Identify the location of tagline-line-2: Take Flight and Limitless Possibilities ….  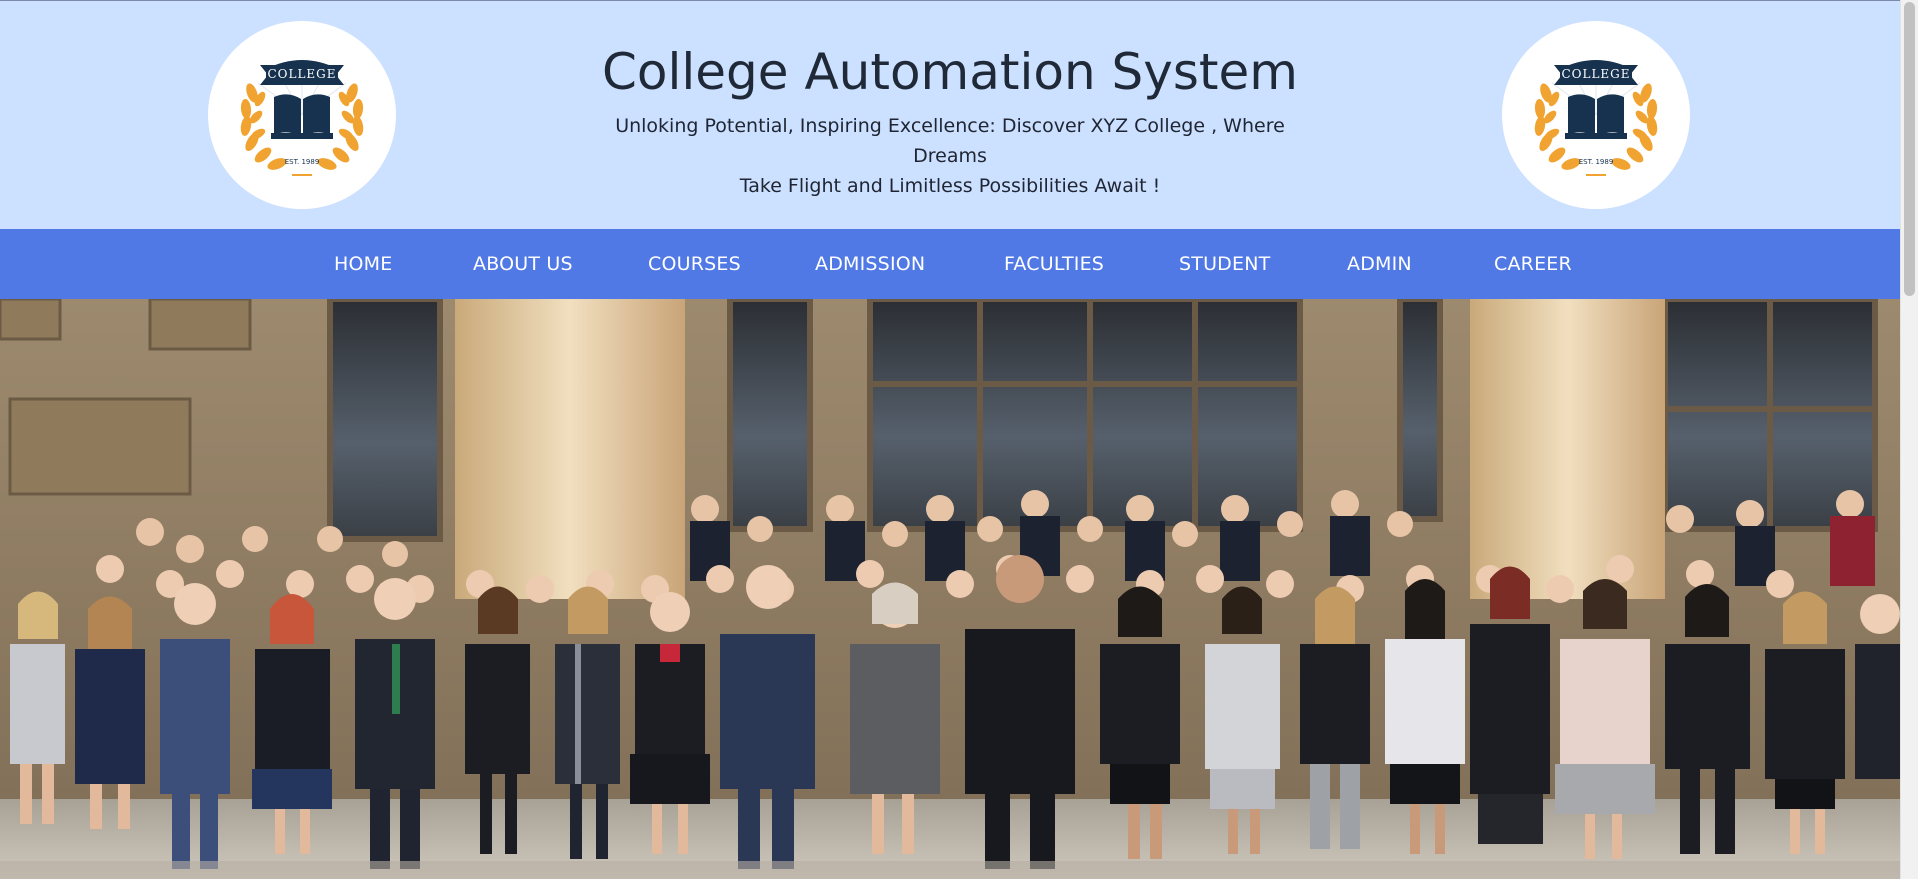
(950, 186).